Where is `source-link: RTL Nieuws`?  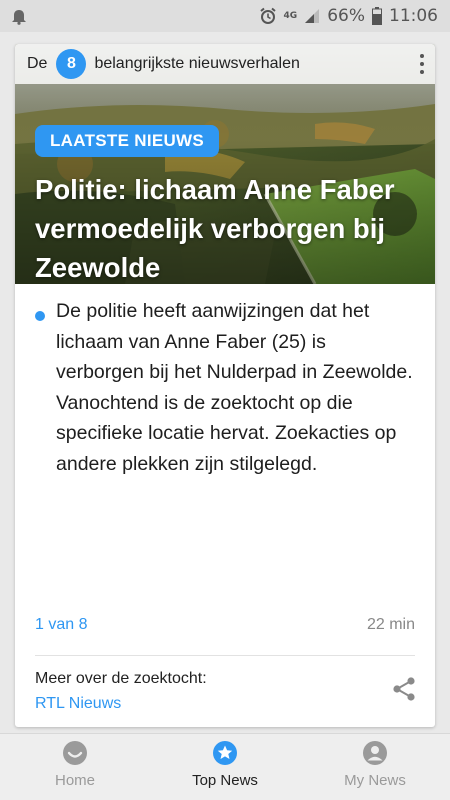 source-link: RTL Nieuws is located at coordinates (78, 704).